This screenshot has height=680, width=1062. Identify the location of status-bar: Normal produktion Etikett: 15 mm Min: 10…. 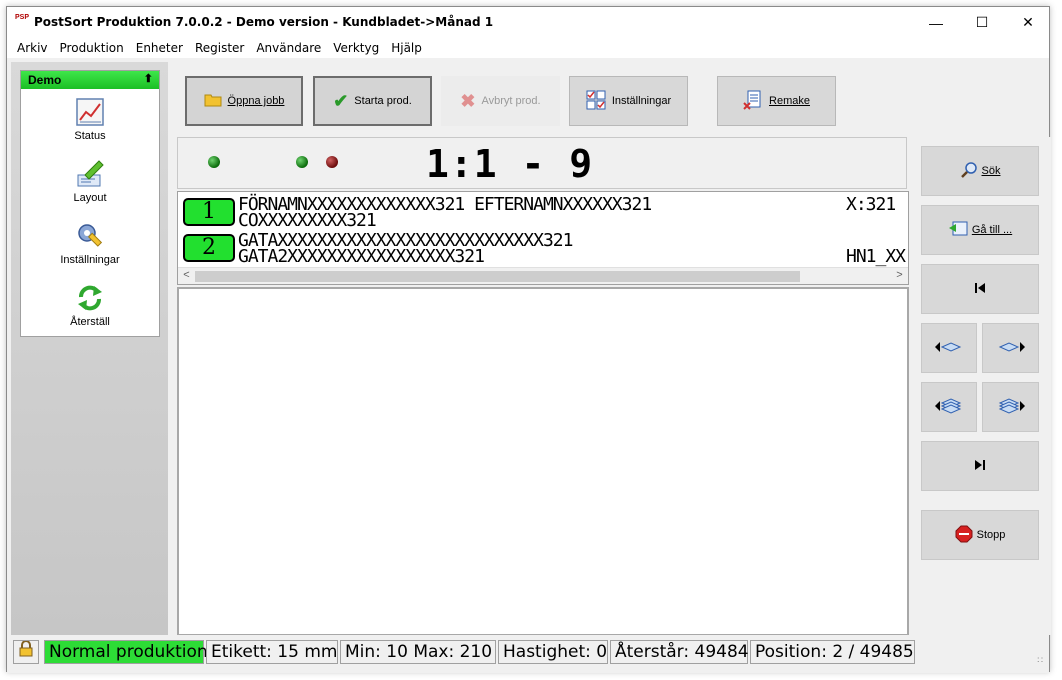
(528, 654).